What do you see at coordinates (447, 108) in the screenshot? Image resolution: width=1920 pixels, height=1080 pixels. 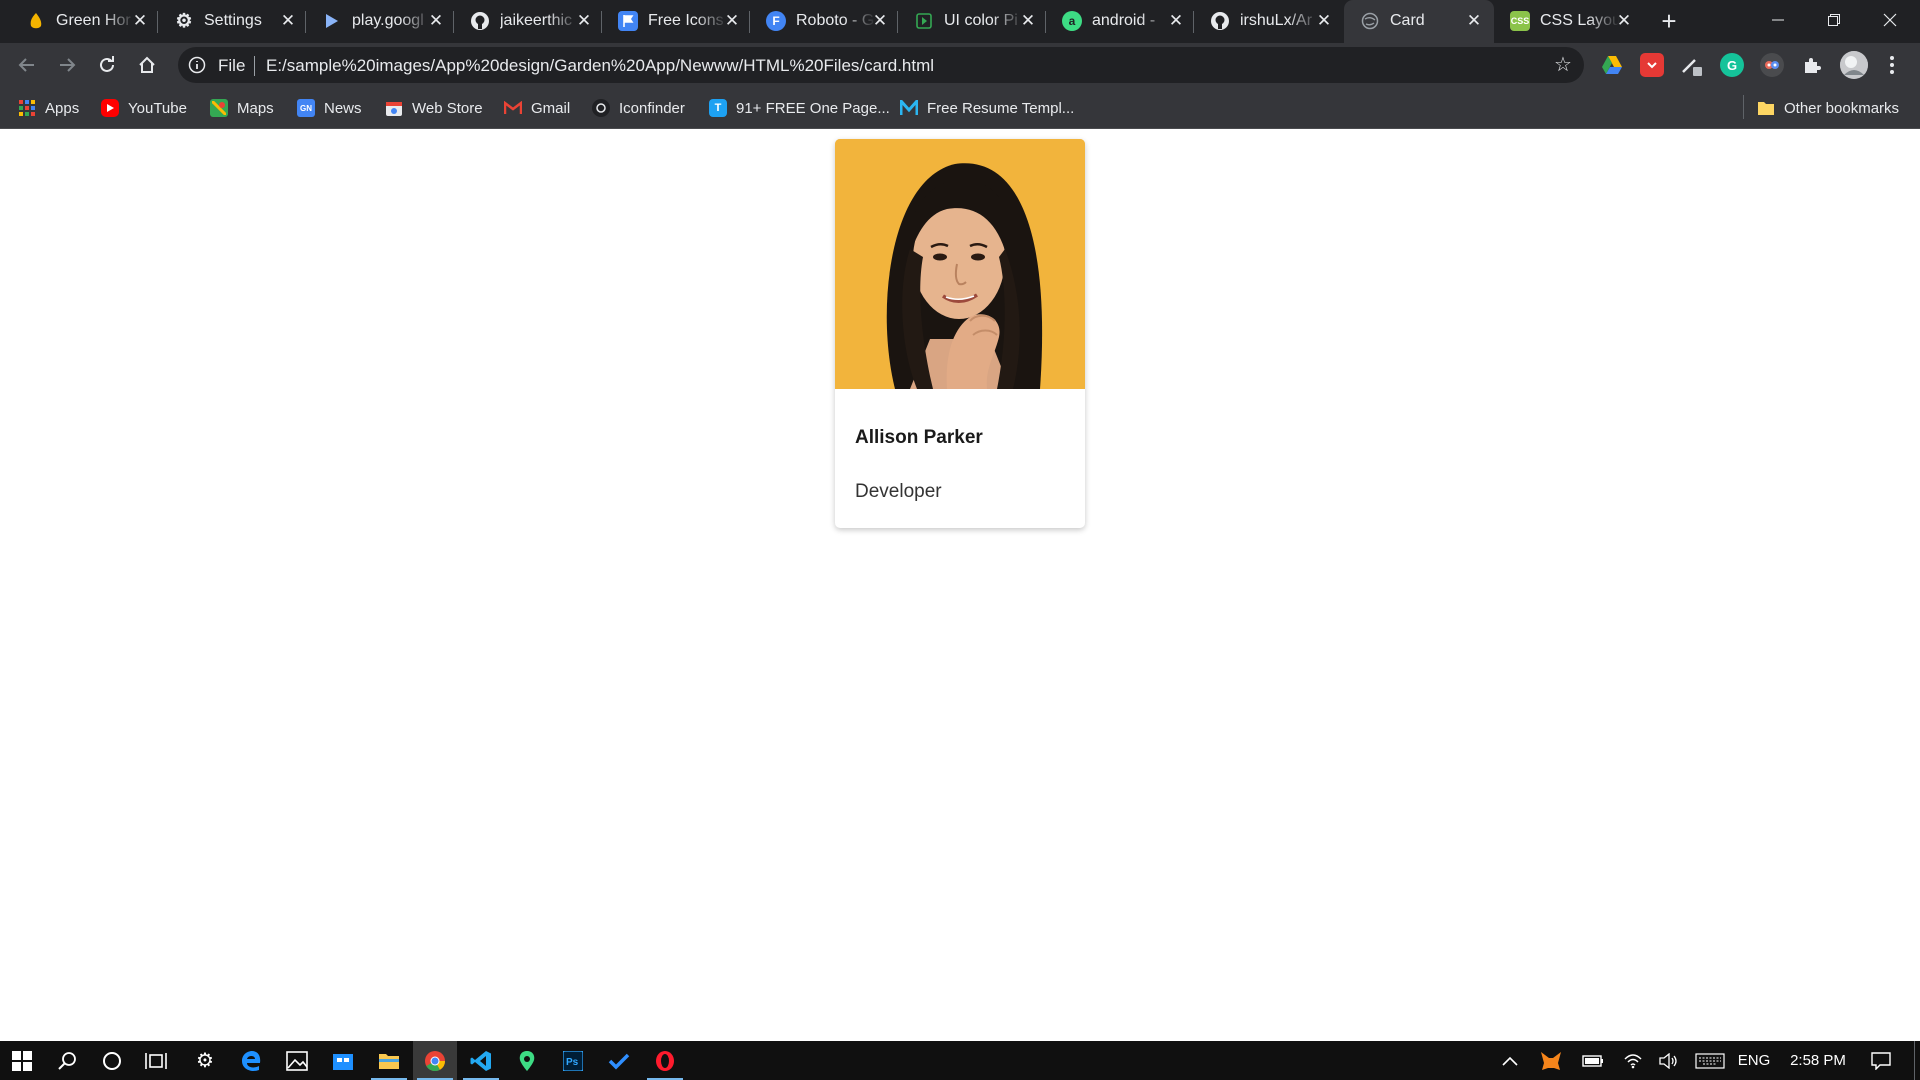 I see `bookmark-label: Web Store` at bounding box center [447, 108].